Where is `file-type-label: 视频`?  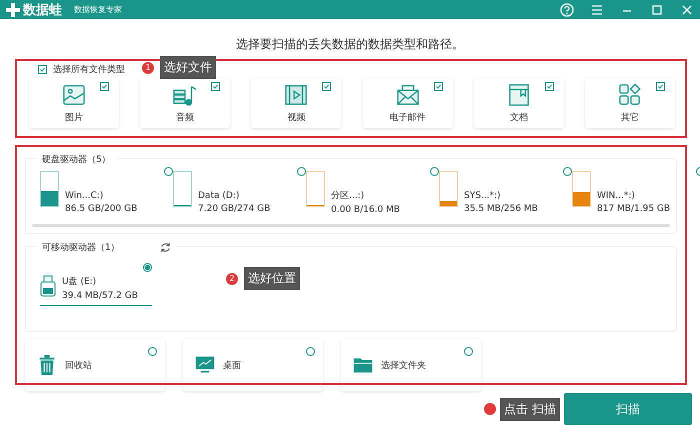 file-type-label: 视频 is located at coordinates (296, 118).